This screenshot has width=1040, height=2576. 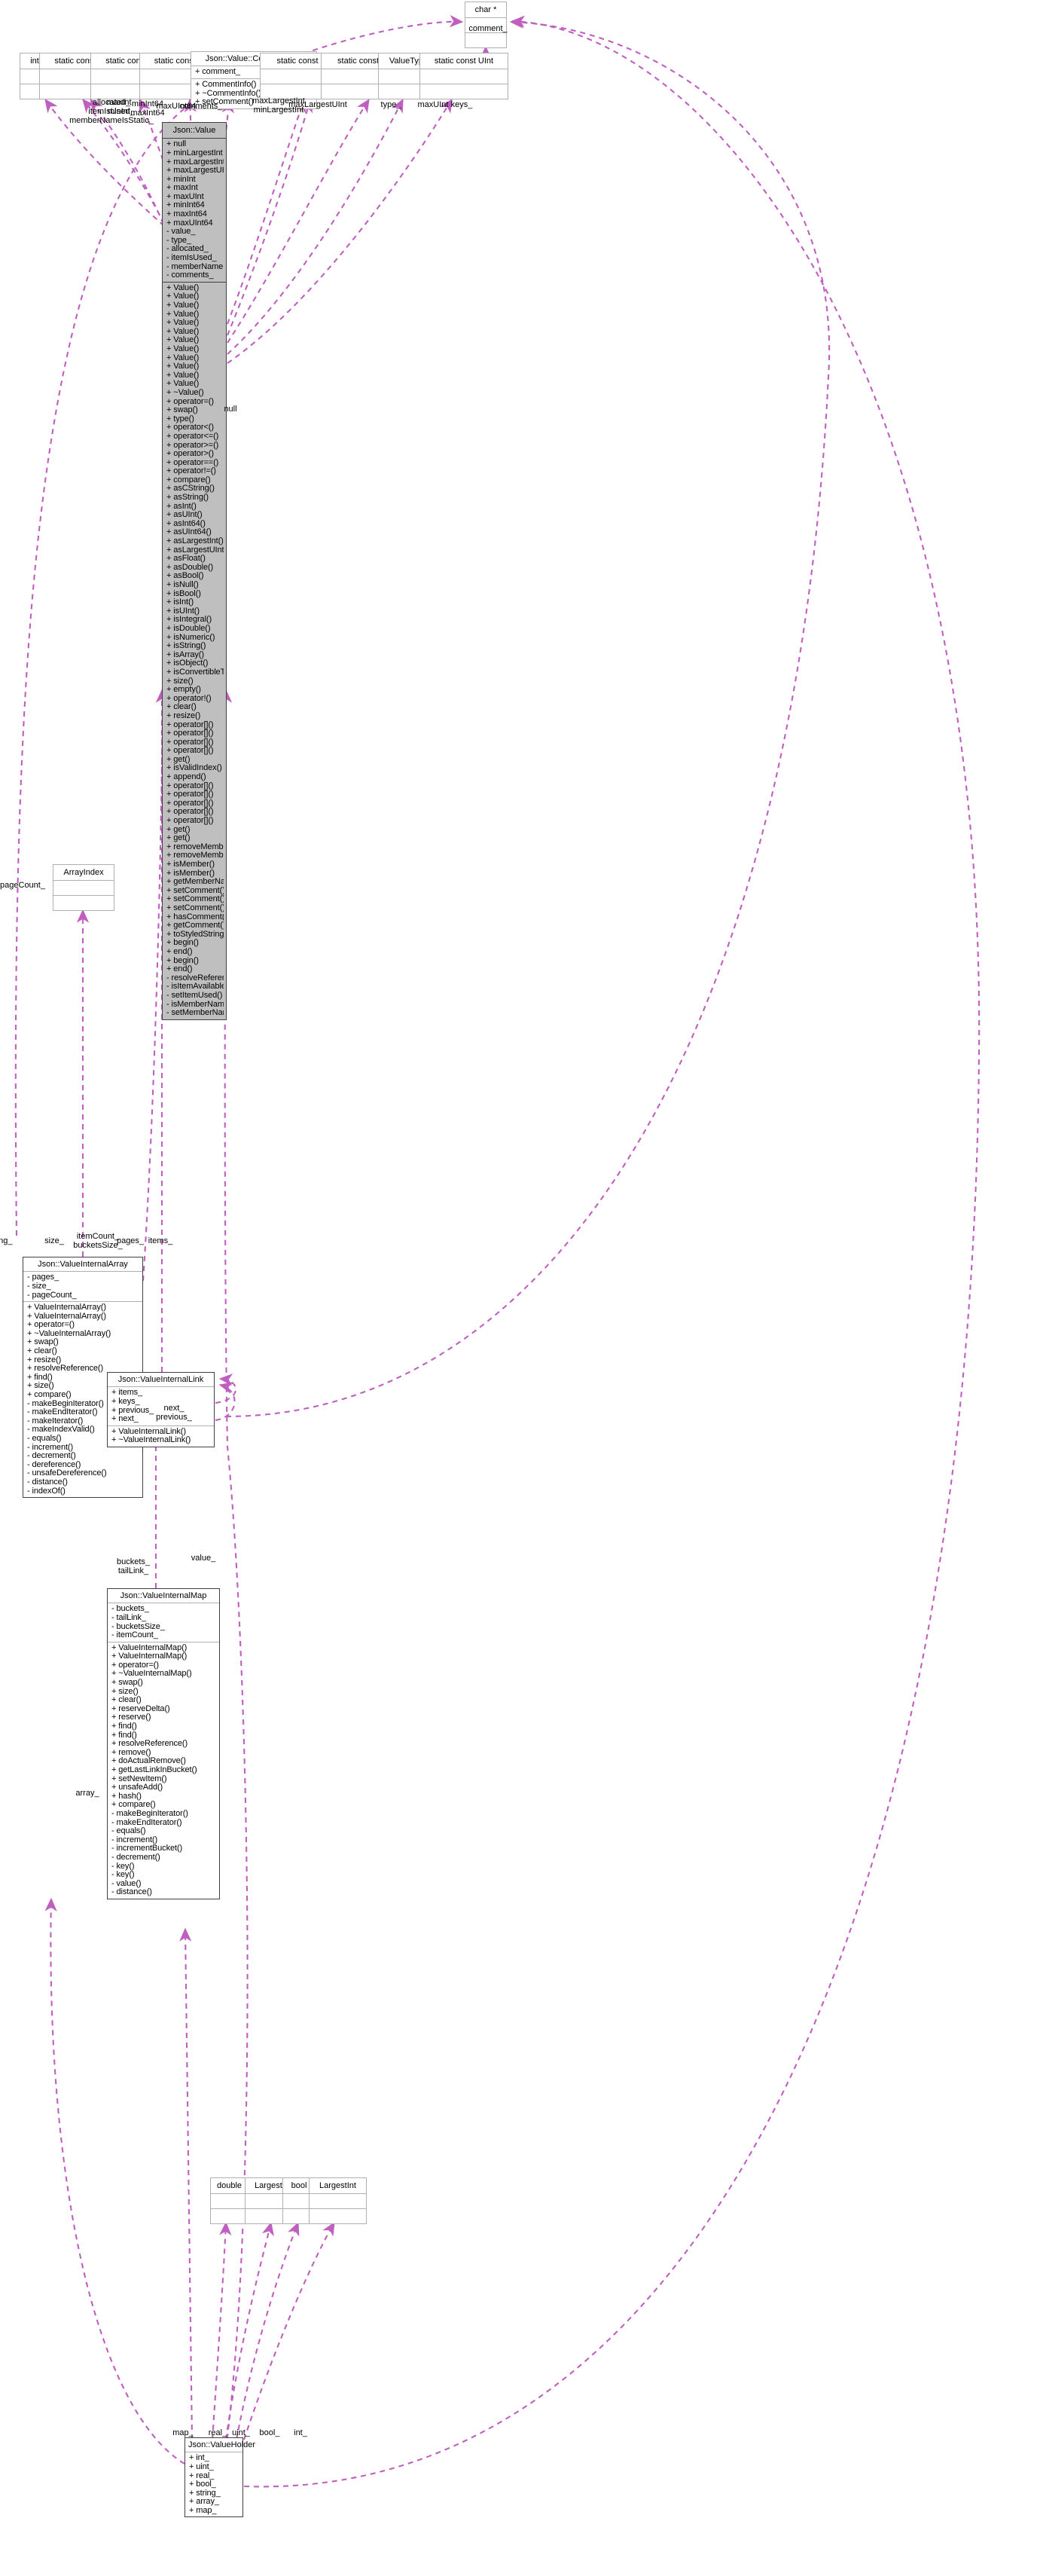 What do you see at coordinates (222, 2444) in the screenshot?
I see `node-title: Json::ValueHolder` at bounding box center [222, 2444].